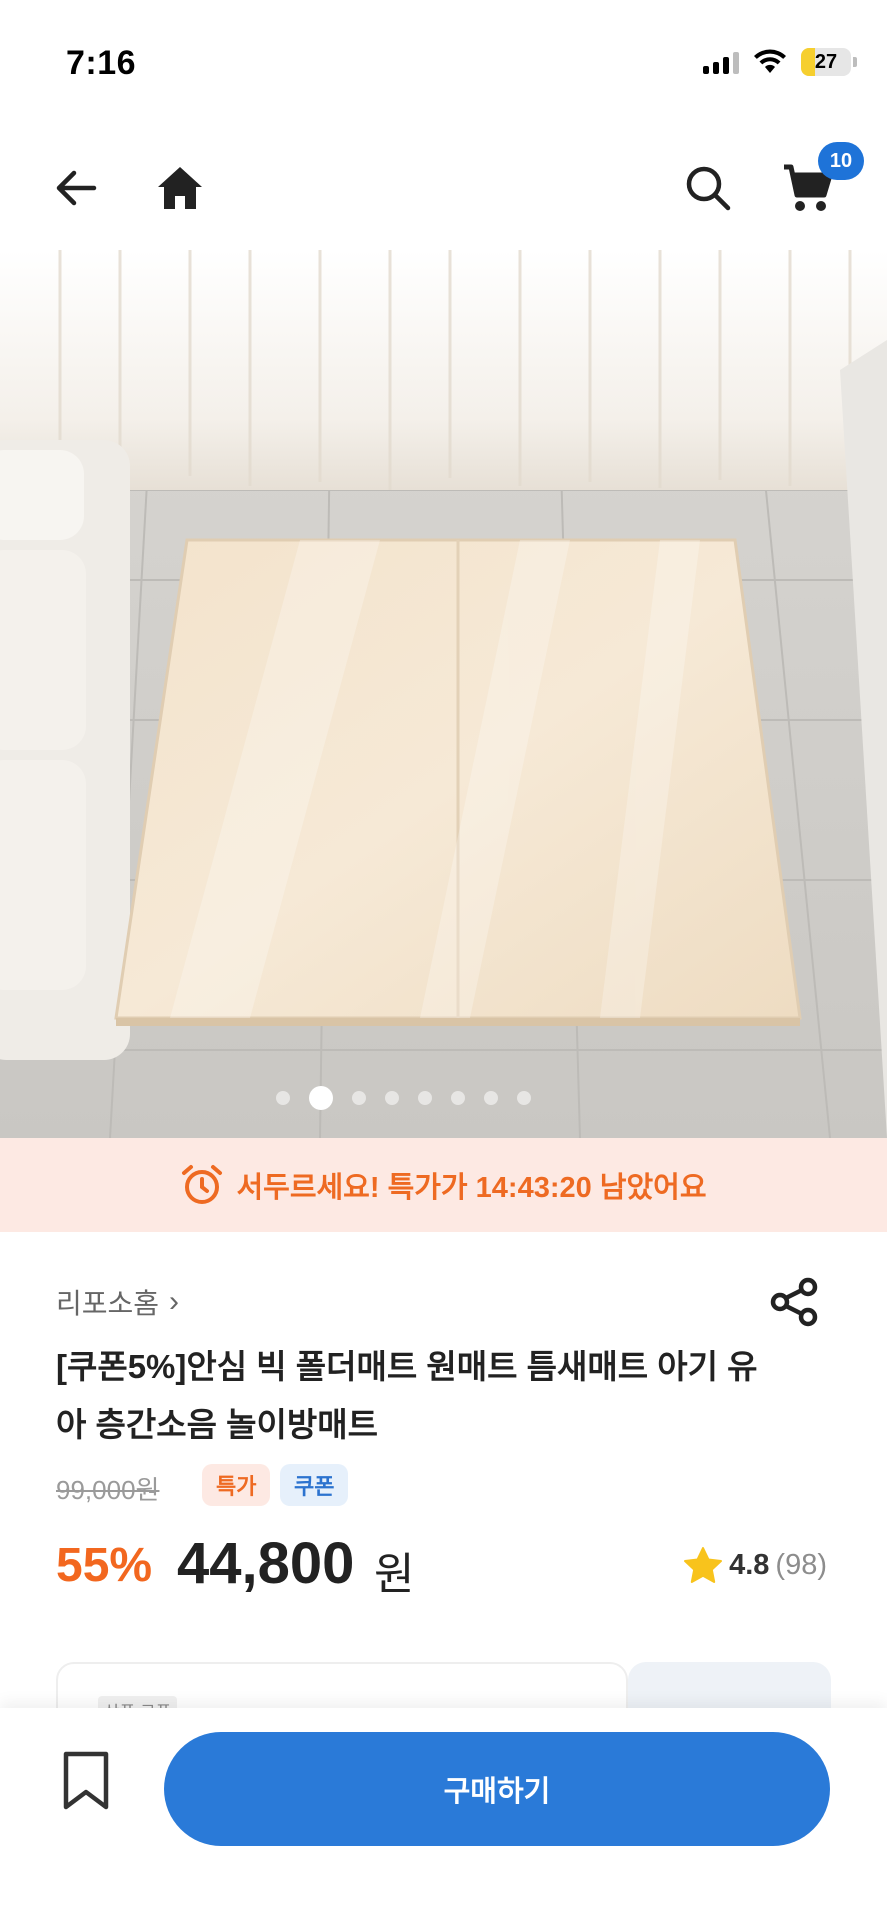  What do you see at coordinates (721, 62) in the screenshot?
I see `cellular-signal-icon` at bounding box center [721, 62].